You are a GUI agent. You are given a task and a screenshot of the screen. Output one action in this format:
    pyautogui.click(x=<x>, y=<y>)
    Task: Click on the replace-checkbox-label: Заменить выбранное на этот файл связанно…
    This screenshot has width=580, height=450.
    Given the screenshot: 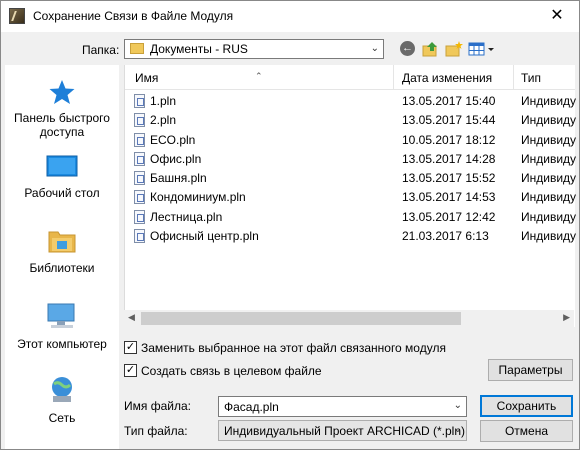 What is the action you would take?
    pyautogui.click(x=293, y=348)
    